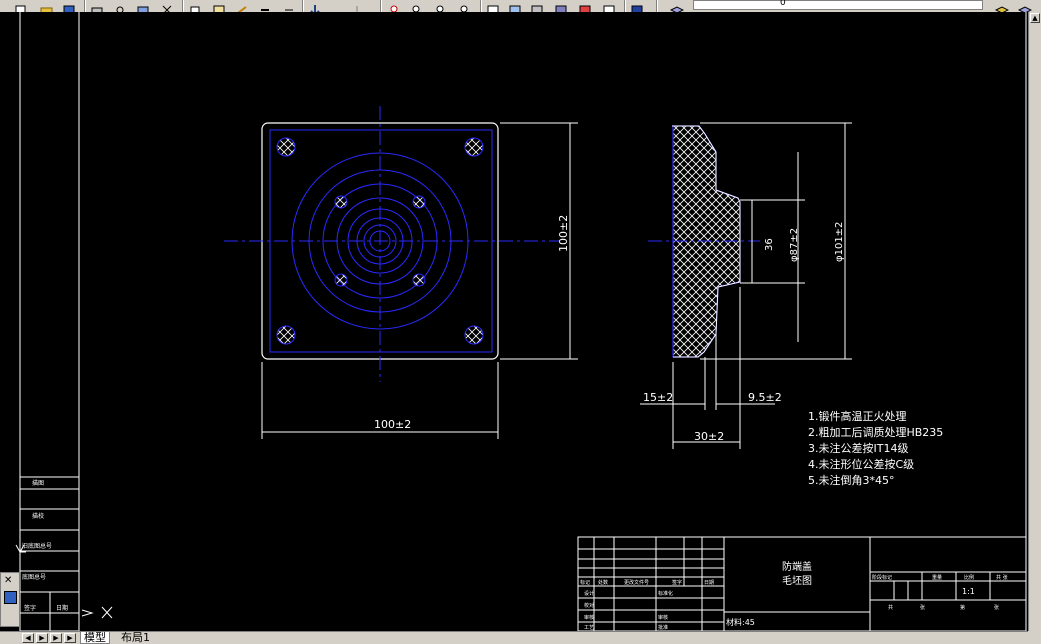 The image size is (1041, 644). I want to click on paste-icon, so click(219, 6).